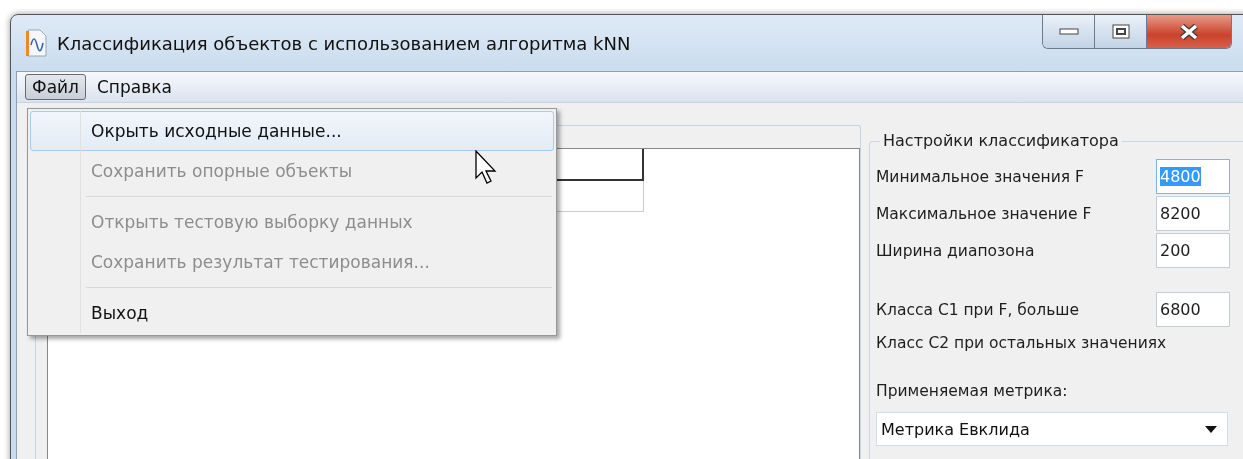 The height and width of the screenshot is (459, 1243). What do you see at coordinates (1052, 429) in the screenshot?
I see `metric-dropdown: Метрика Евклида` at bounding box center [1052, 429].